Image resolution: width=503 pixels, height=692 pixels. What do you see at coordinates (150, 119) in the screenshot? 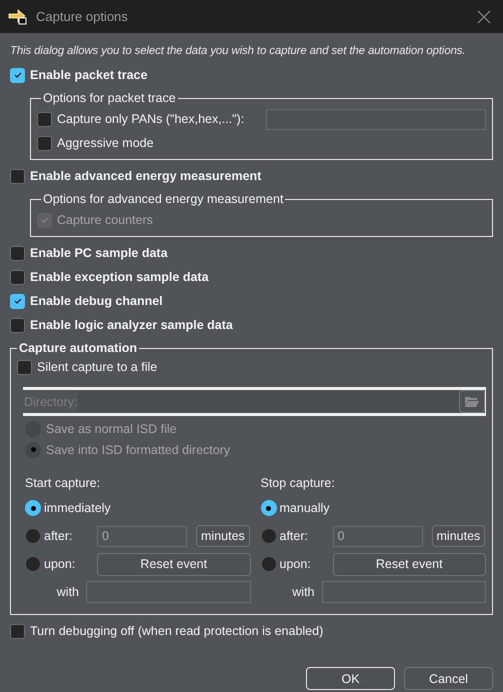
I see `checkbox-label: Capture only PANs ("hex,hex,..."):` at bounding box center [150, 119].